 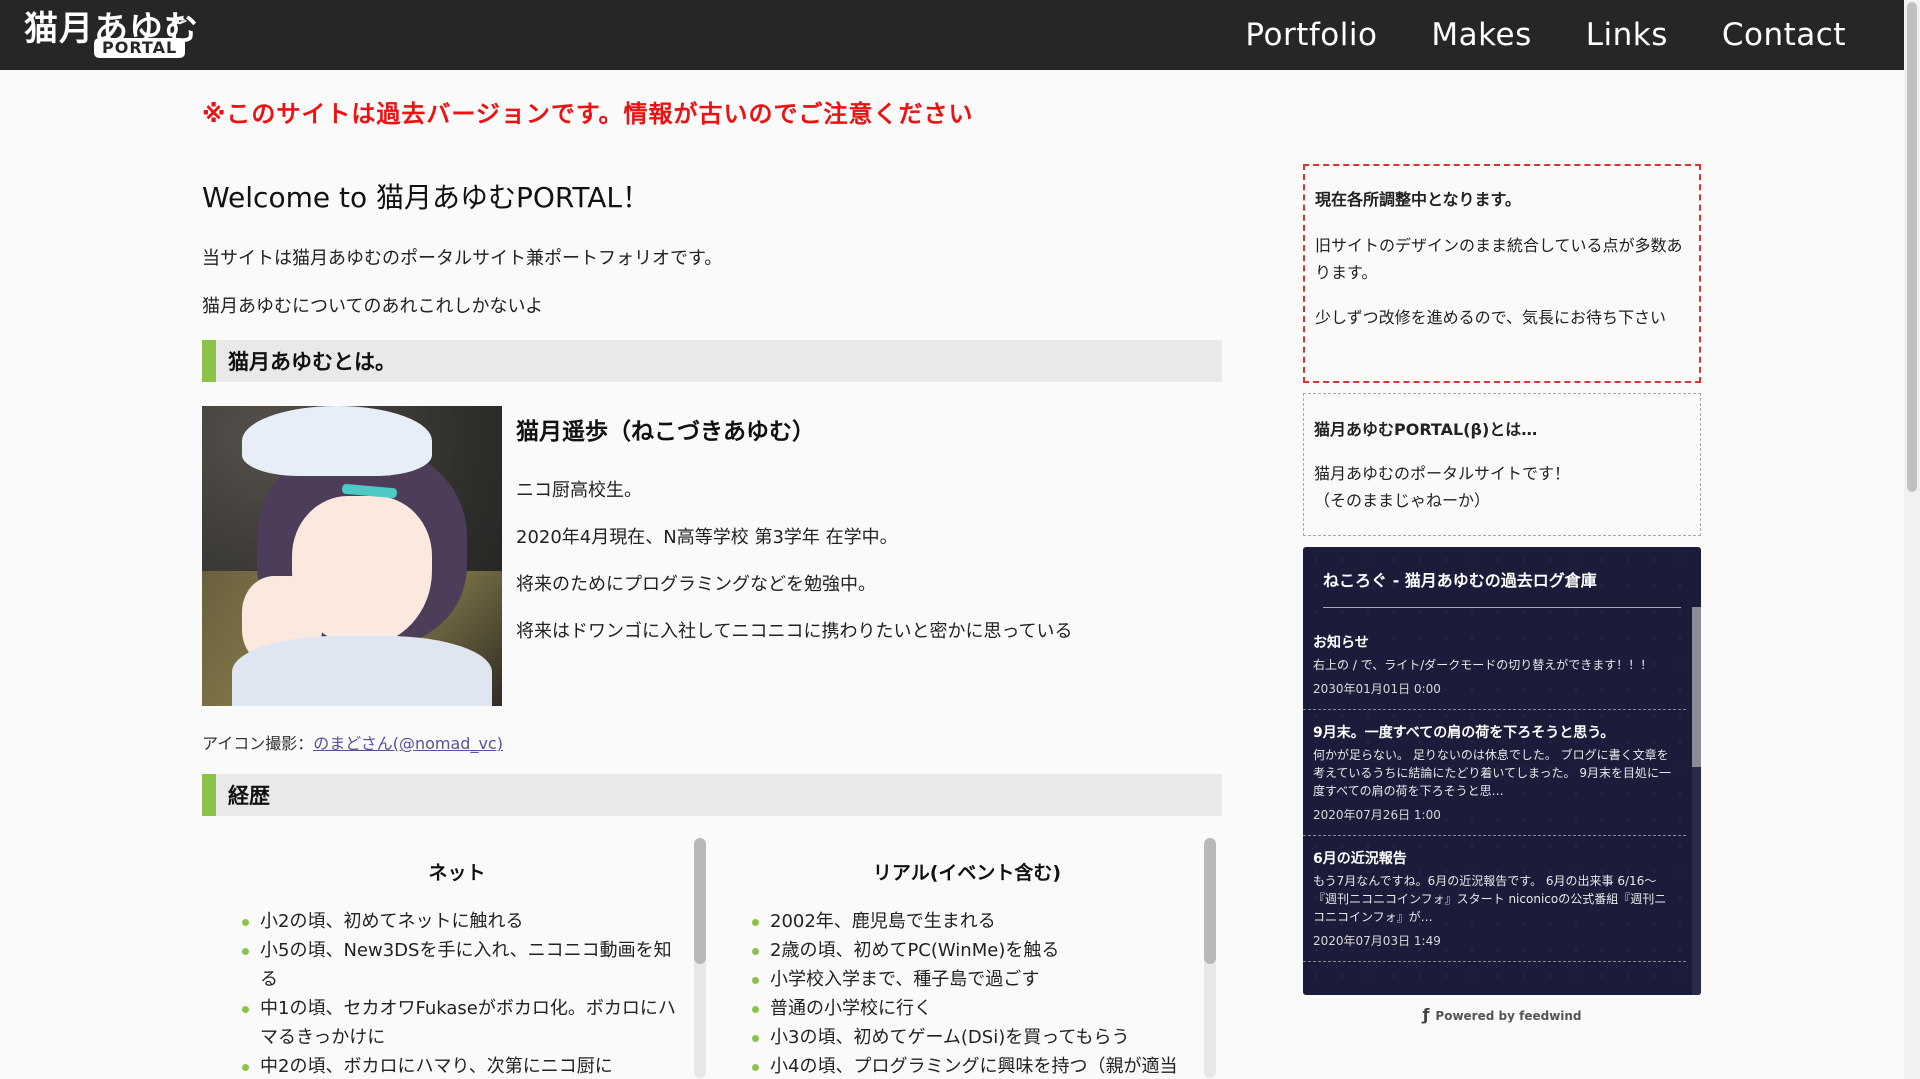 What do you see at coordinates (1418, 199) in the screenshot?
I see `maintenance-title: 現在各所調整中となります。` at bounding box center [1418, 199].